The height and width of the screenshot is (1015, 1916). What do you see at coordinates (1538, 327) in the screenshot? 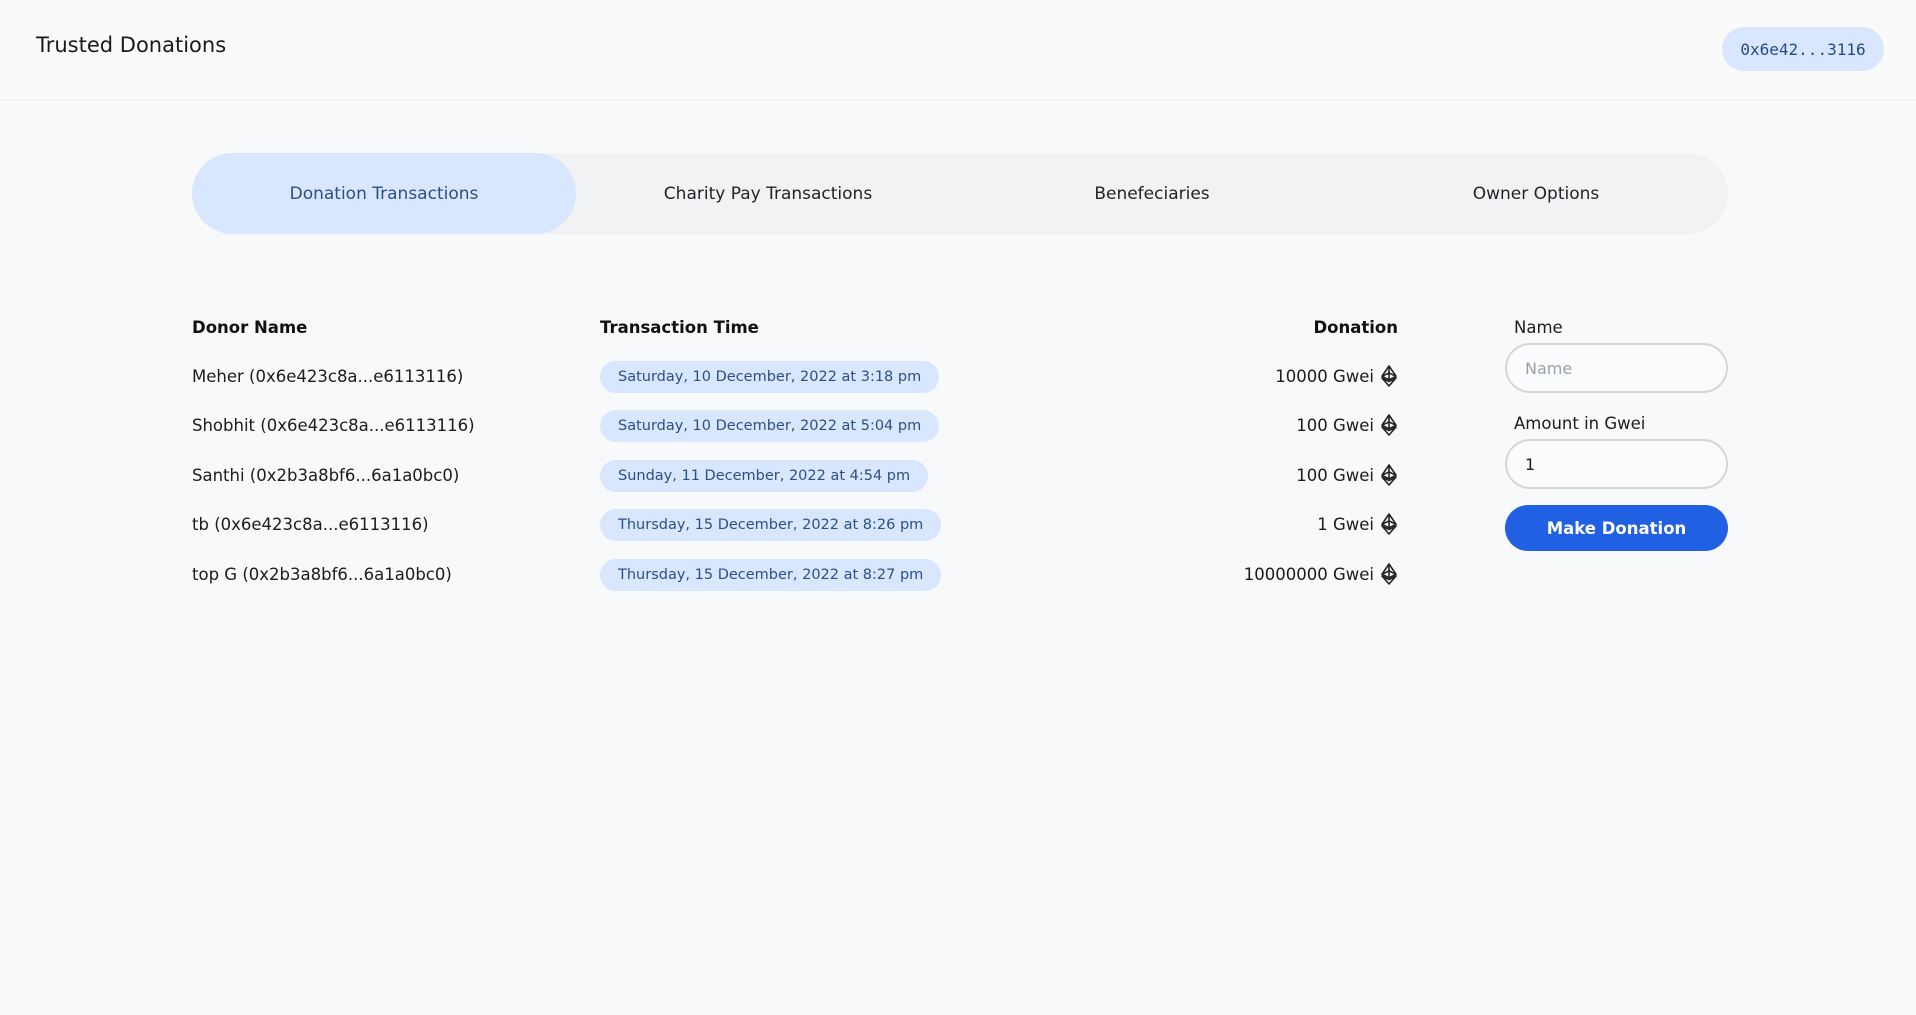
I see `name-label: Name` at bounding box center [1538, 327].